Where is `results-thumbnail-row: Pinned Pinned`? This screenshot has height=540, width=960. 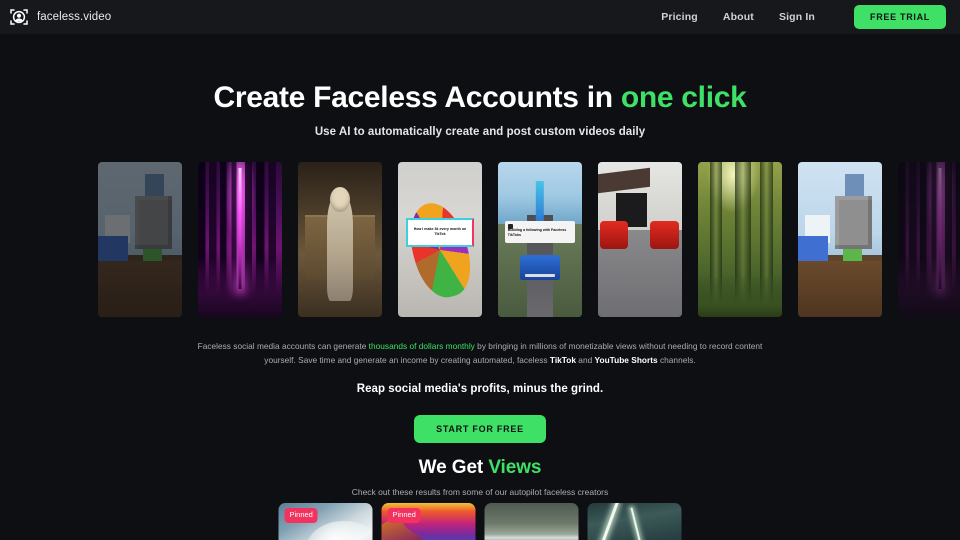
results-thumbnail-row: Pinned Pinned is located at coordinates (480, 521).